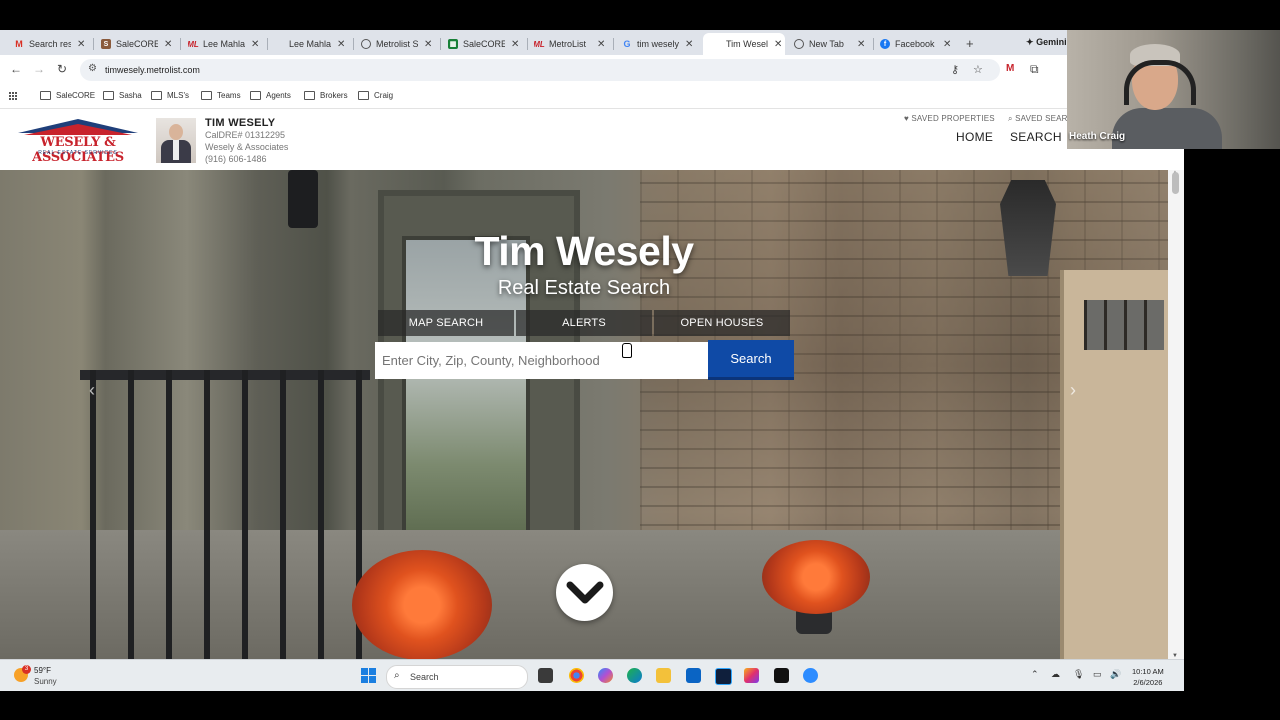  I want to click on browser-tab-active: Tim Wesely ✕, so click(744, 44).